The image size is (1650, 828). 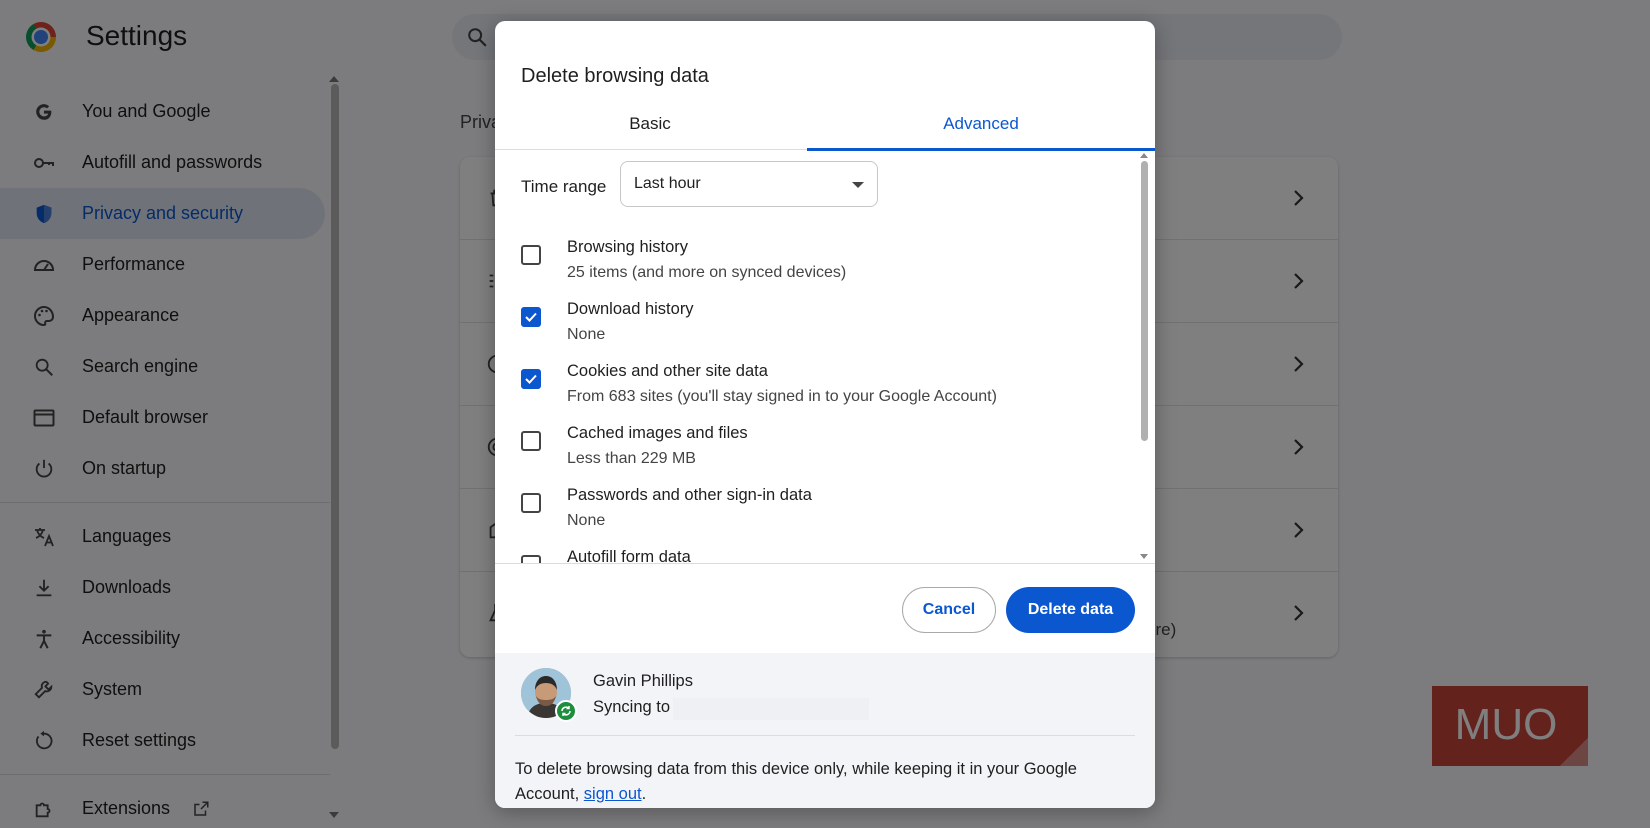 What do you see at coordinates (949, 610) in the screenshot?
I see `cancel-button: Cancel` at bounding box center [949, 610].